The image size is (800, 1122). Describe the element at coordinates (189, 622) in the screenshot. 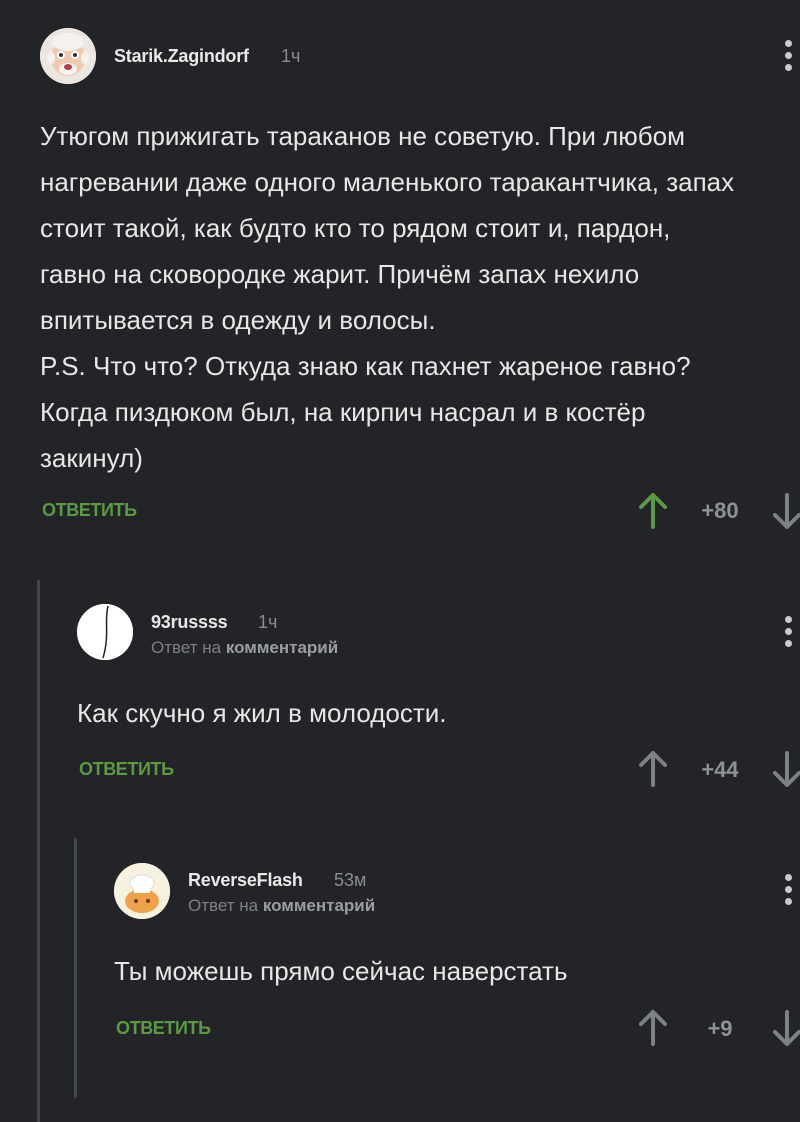

I see `author-name: 93russss` at that location.